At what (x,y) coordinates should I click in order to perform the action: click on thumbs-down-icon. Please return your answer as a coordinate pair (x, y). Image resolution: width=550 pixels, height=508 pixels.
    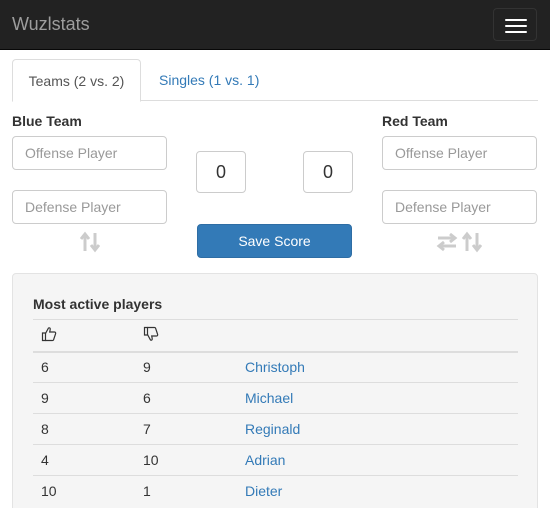
    Looking at the image, I should click on (151, 333).